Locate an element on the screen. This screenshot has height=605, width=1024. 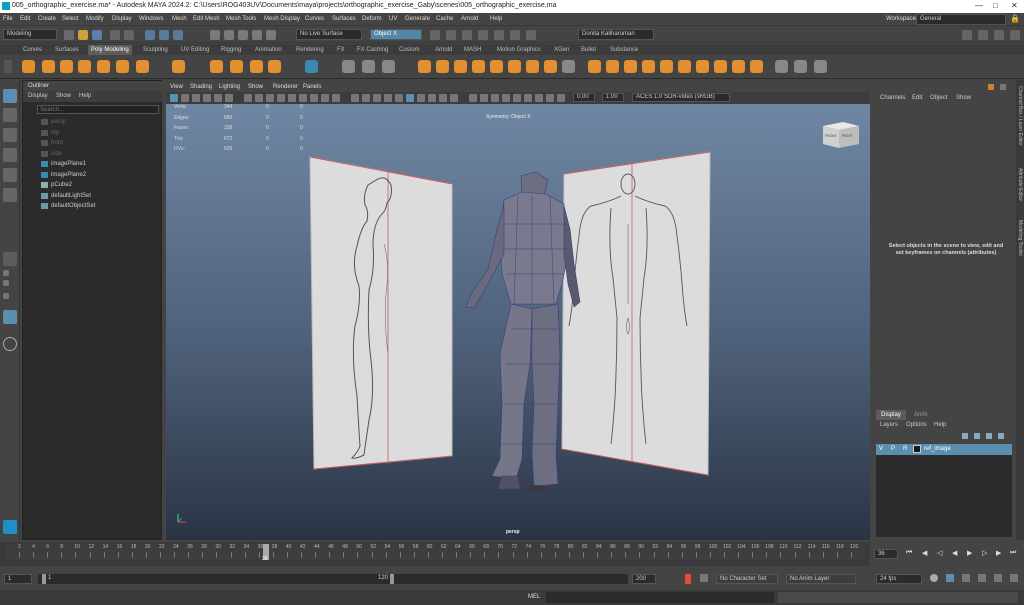
snap-curve-icon is located at coordinates (229, 35).